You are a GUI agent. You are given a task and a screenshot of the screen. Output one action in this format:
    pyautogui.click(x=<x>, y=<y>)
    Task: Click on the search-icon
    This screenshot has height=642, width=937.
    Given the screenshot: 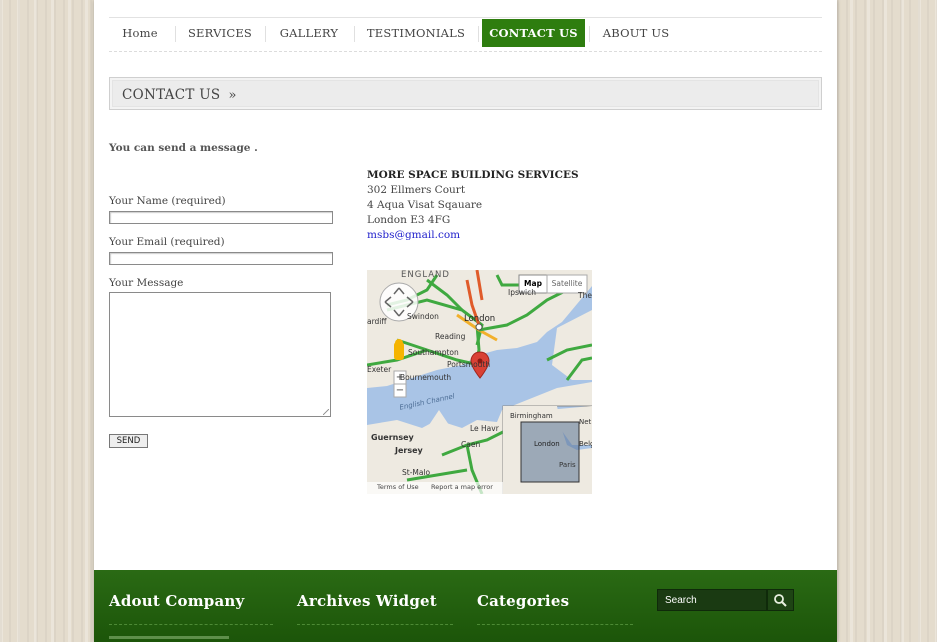 What is the action you would take?
    pyautogui.click(x=780, y=600)
    